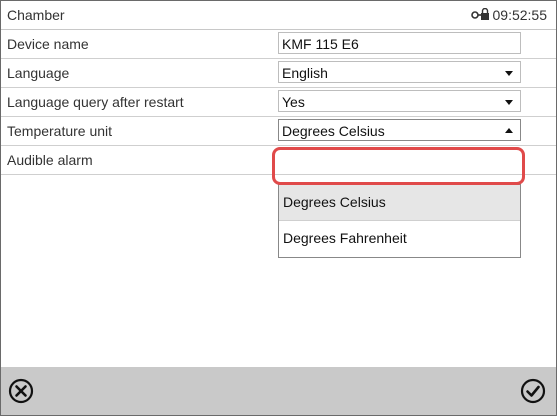 This screenshot has height=416, width=557. Describe the element at coordinates (520, 15) in the screenshot. I see `clock-time: 09:52:55` at that location.